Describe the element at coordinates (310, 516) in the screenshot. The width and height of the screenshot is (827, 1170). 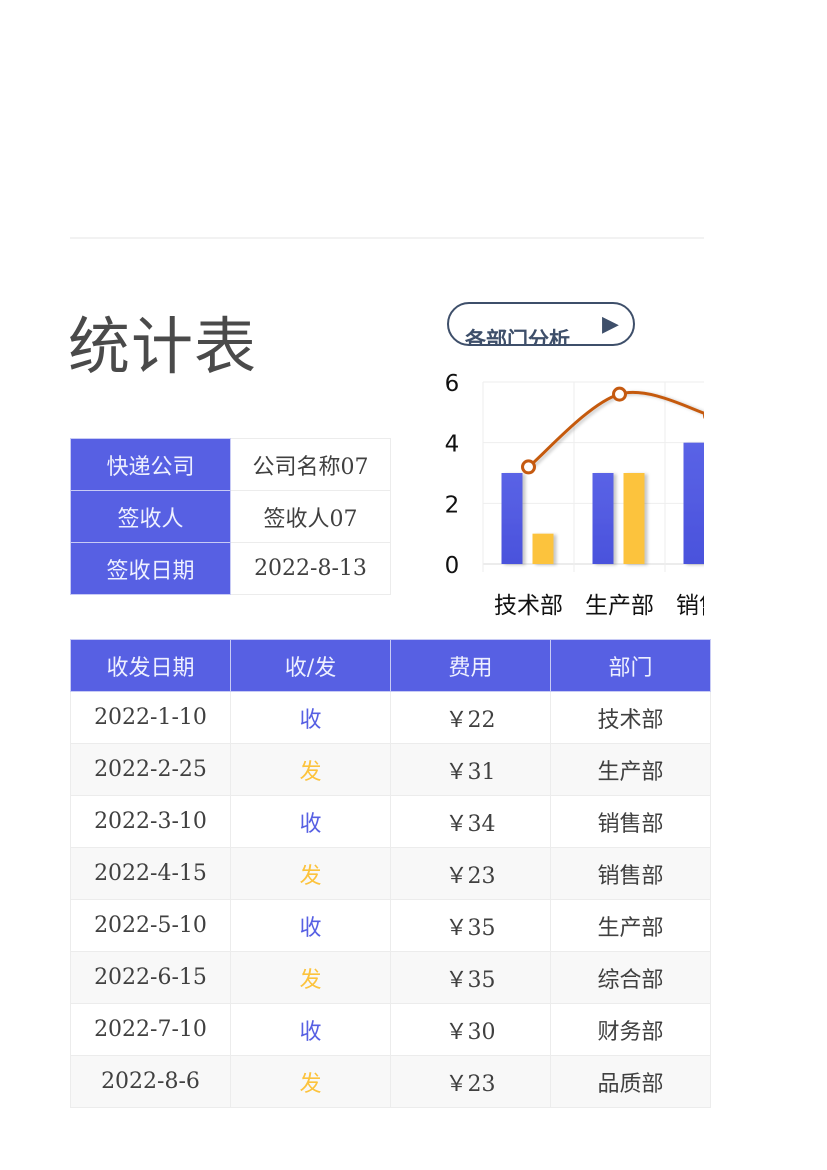
I see `info-value: 签收人07` at that location.